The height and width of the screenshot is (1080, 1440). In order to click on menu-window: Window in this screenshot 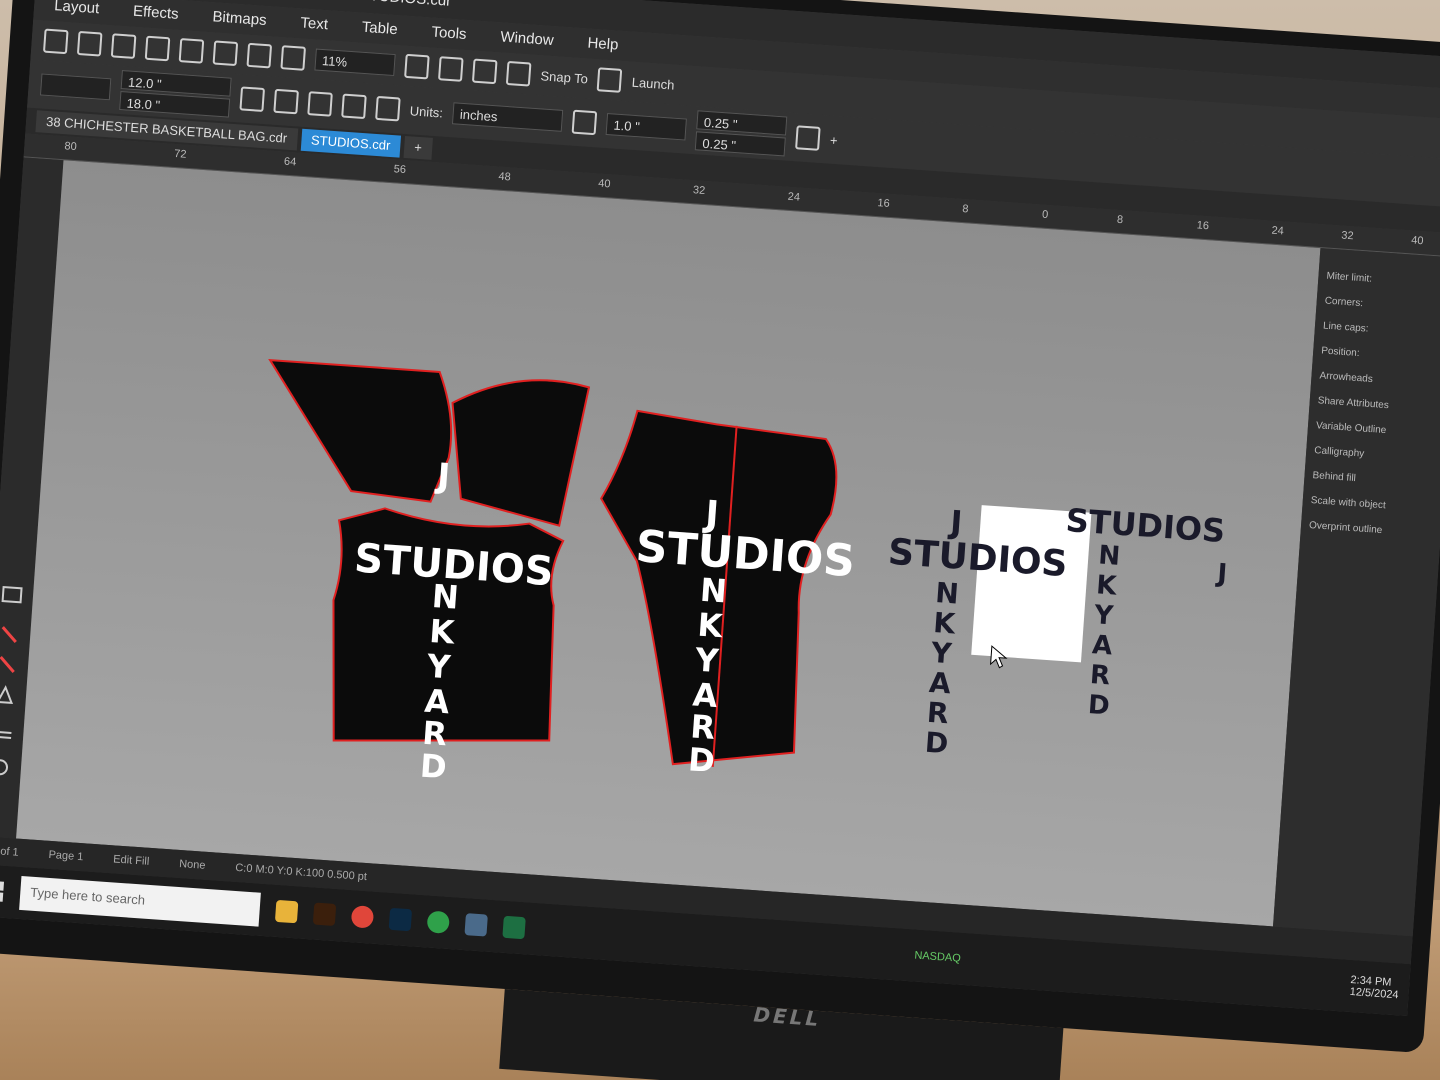, I will do `click(527, 39)`.